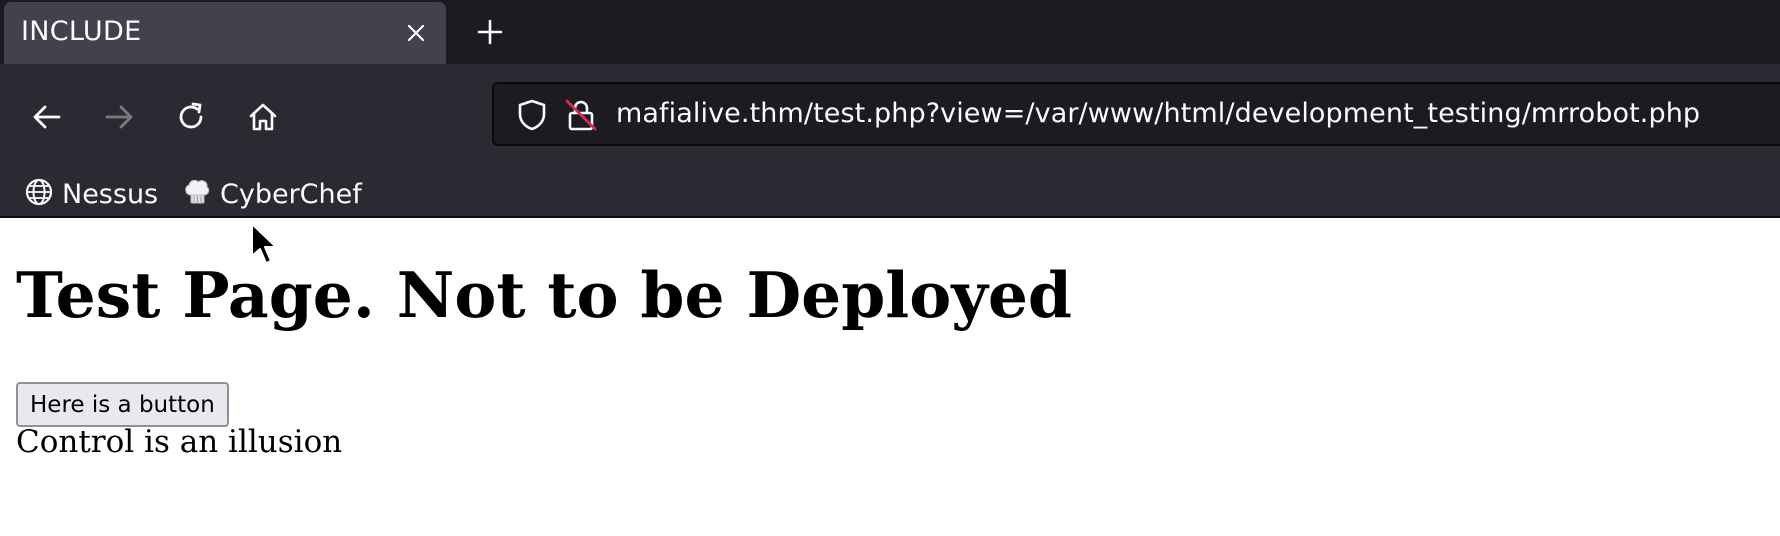 The image size is (1780, 536). Describe the element at coordinates (81, 31) in the screenshot. I see `tab-title: INCLUDE` at that location.